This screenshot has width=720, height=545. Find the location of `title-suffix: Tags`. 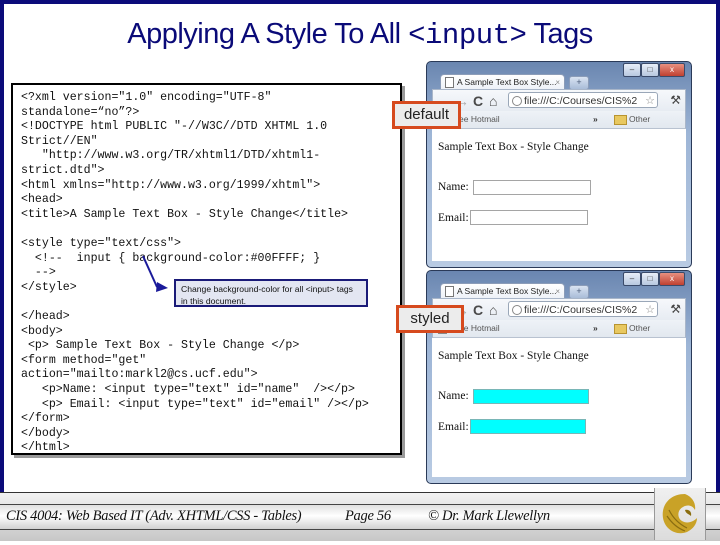

title-suffix: Tags is located at coordinates (559, 34).